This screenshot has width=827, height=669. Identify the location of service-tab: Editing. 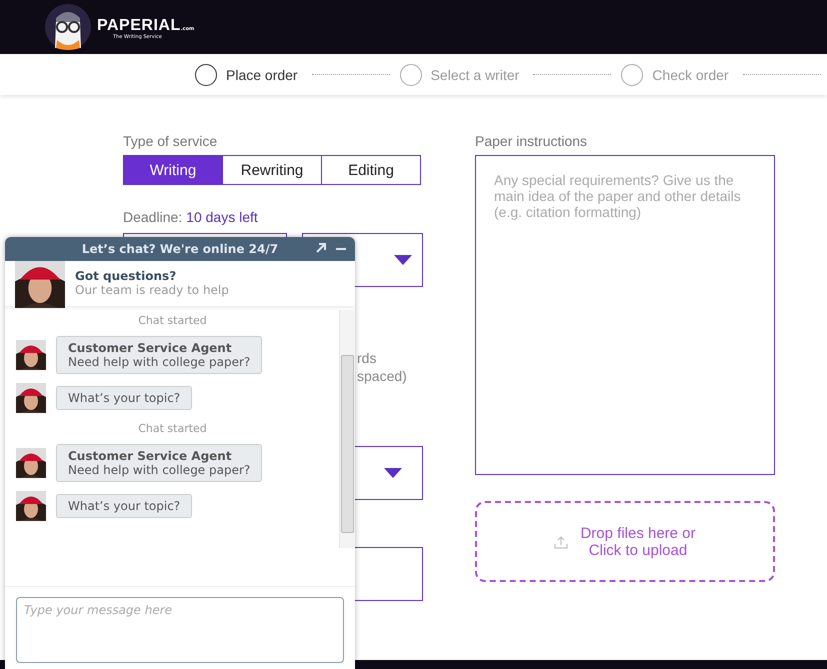
(371, 170).